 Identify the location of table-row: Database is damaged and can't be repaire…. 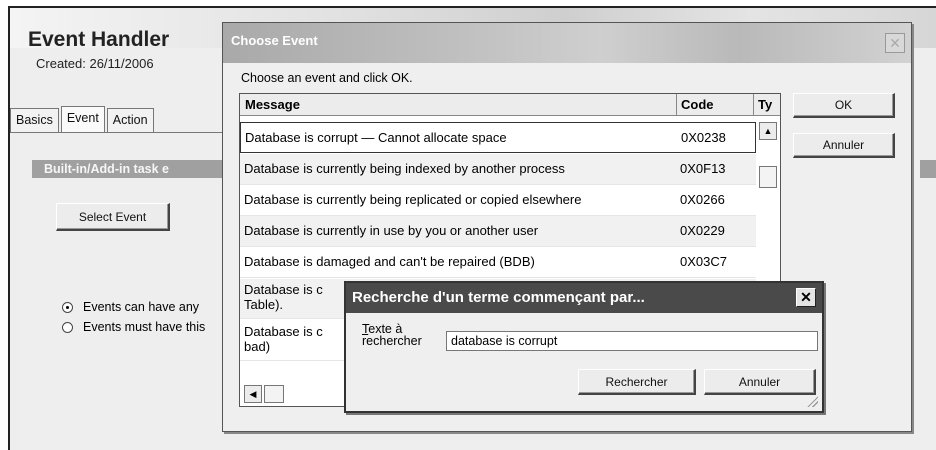
(498, 262).